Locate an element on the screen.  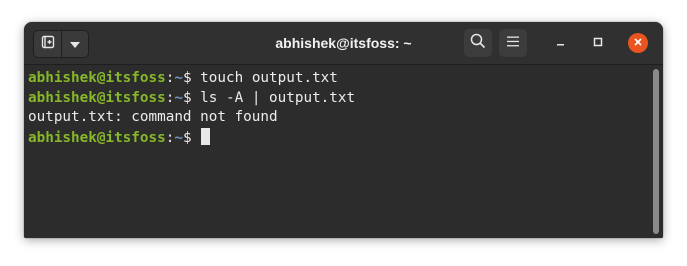
command-text: touch output.txt is located at coordinates (269, 78).